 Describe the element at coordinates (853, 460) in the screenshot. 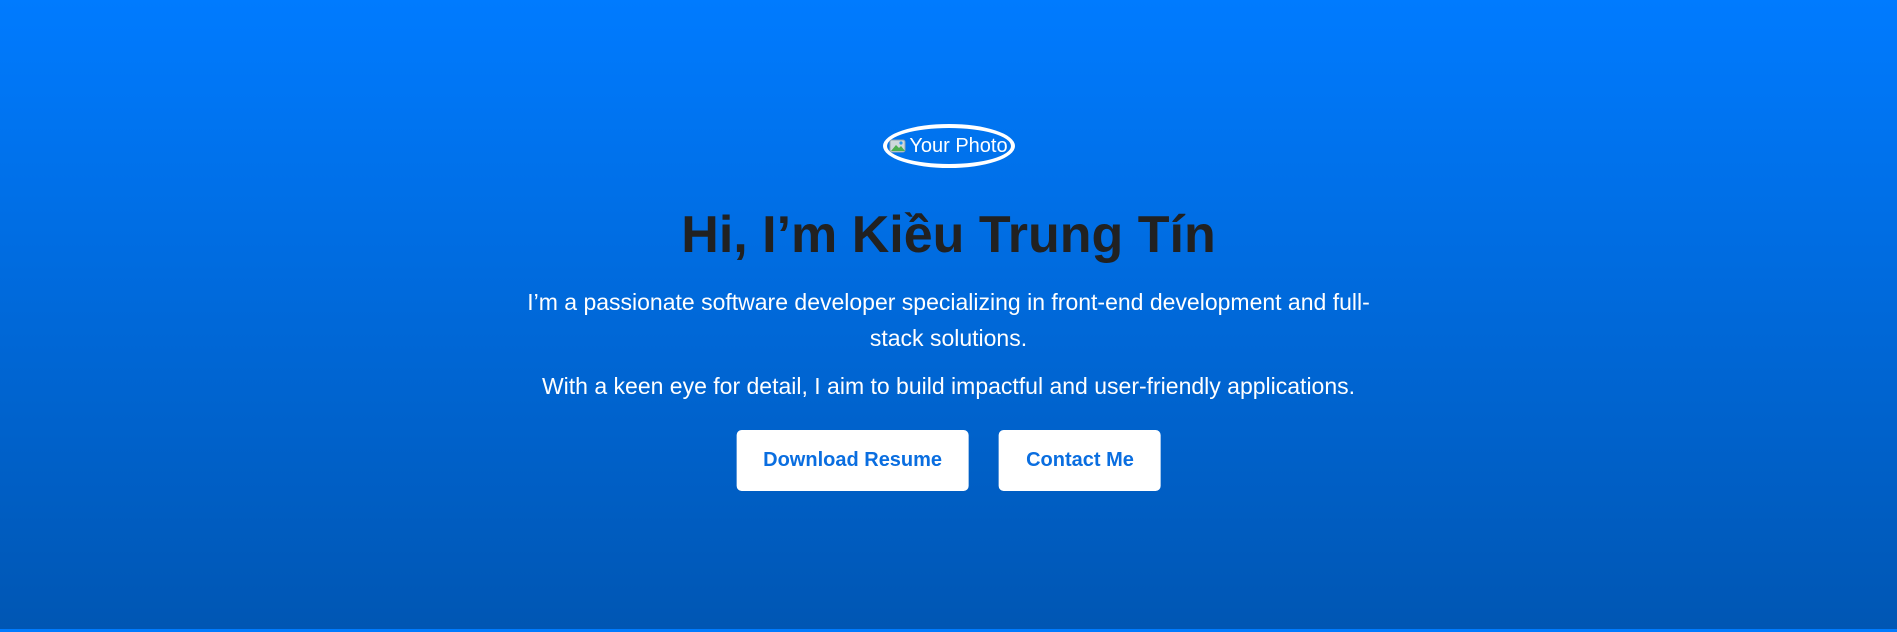

I see `download-resume-button: Download Resume` at that location.